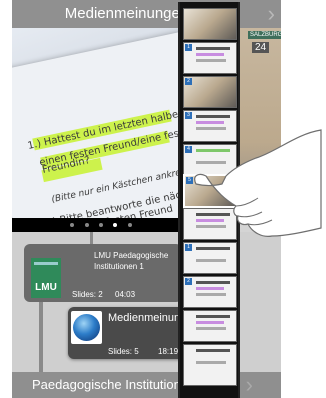 The height and width of the screenshot is (398, 326). I want to click on card-meta: Slides: 5 18:19, so click(145, 351).